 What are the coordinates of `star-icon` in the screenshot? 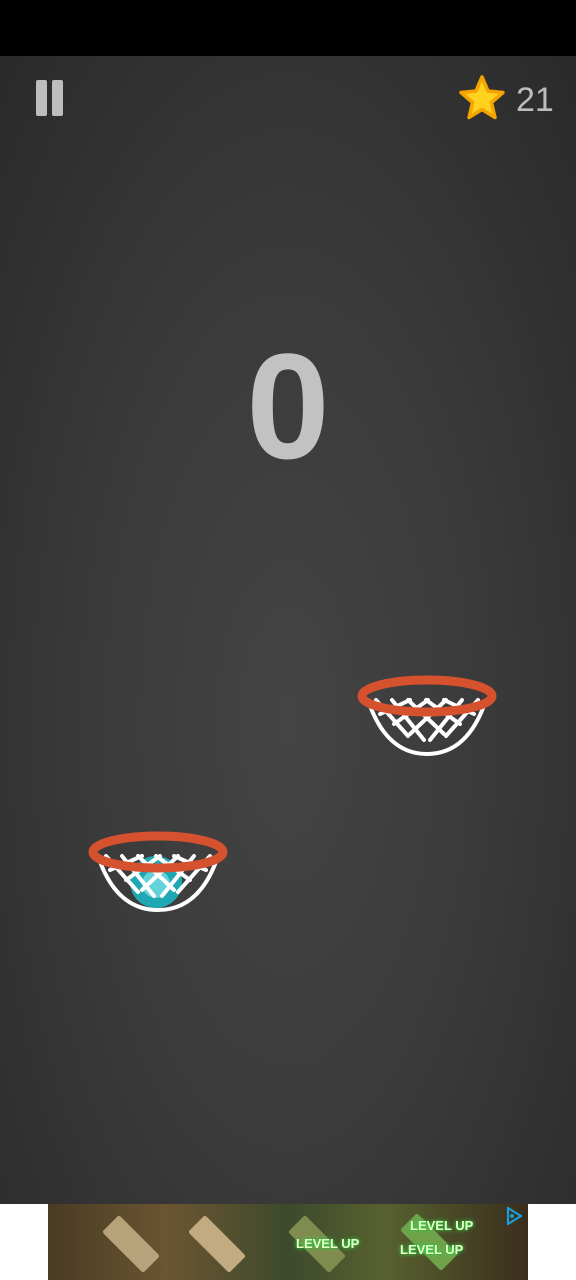 It's located at (482, 97).